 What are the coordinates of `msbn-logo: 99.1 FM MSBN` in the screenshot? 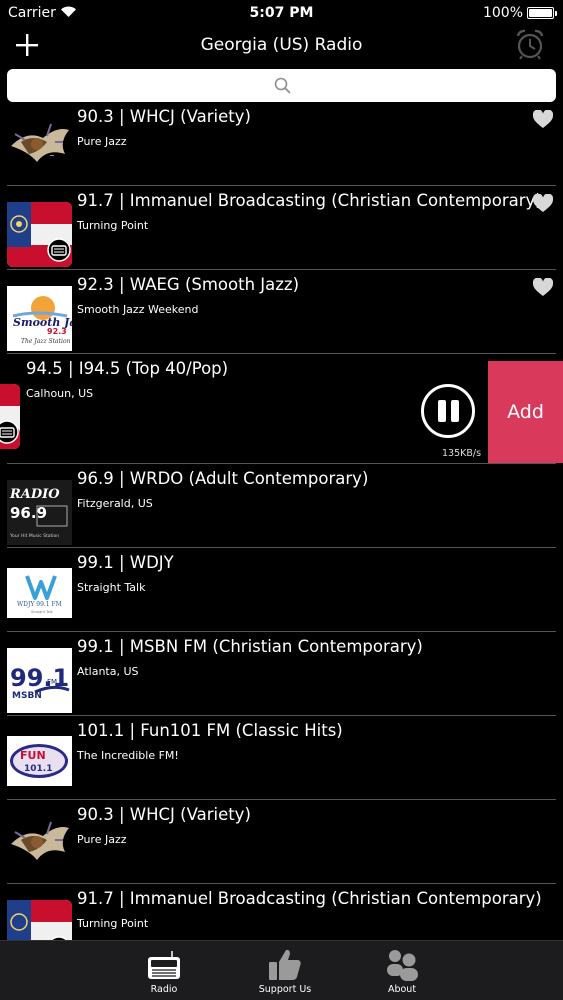 It's located at (39, 680).